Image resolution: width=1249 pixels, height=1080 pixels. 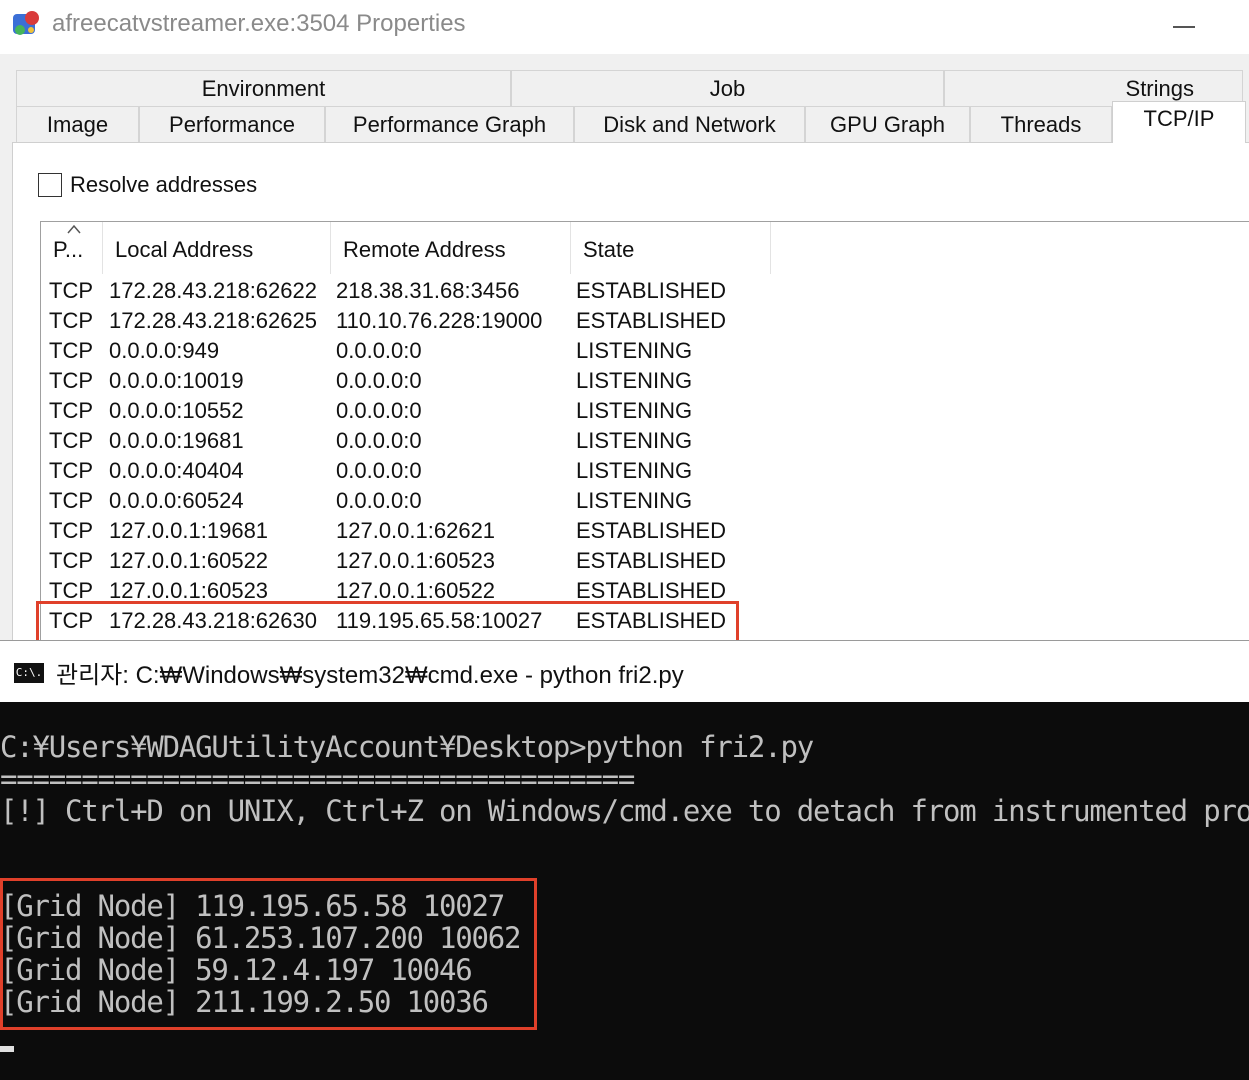 I want to click on cell-local-address: 0.0.0.0:10552, so click(x=176, y=410).